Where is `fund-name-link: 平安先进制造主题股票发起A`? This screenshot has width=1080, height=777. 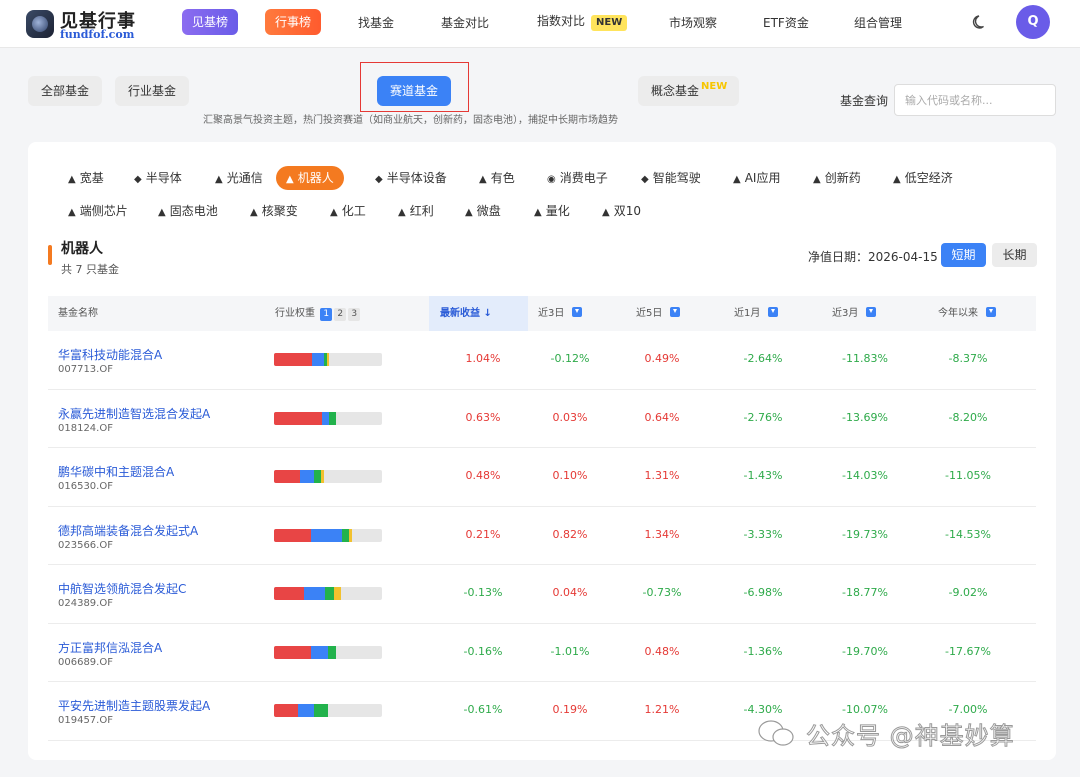 fund-name-link: 平安先进制造主题股票发起A is located at coordinates (134, 705).